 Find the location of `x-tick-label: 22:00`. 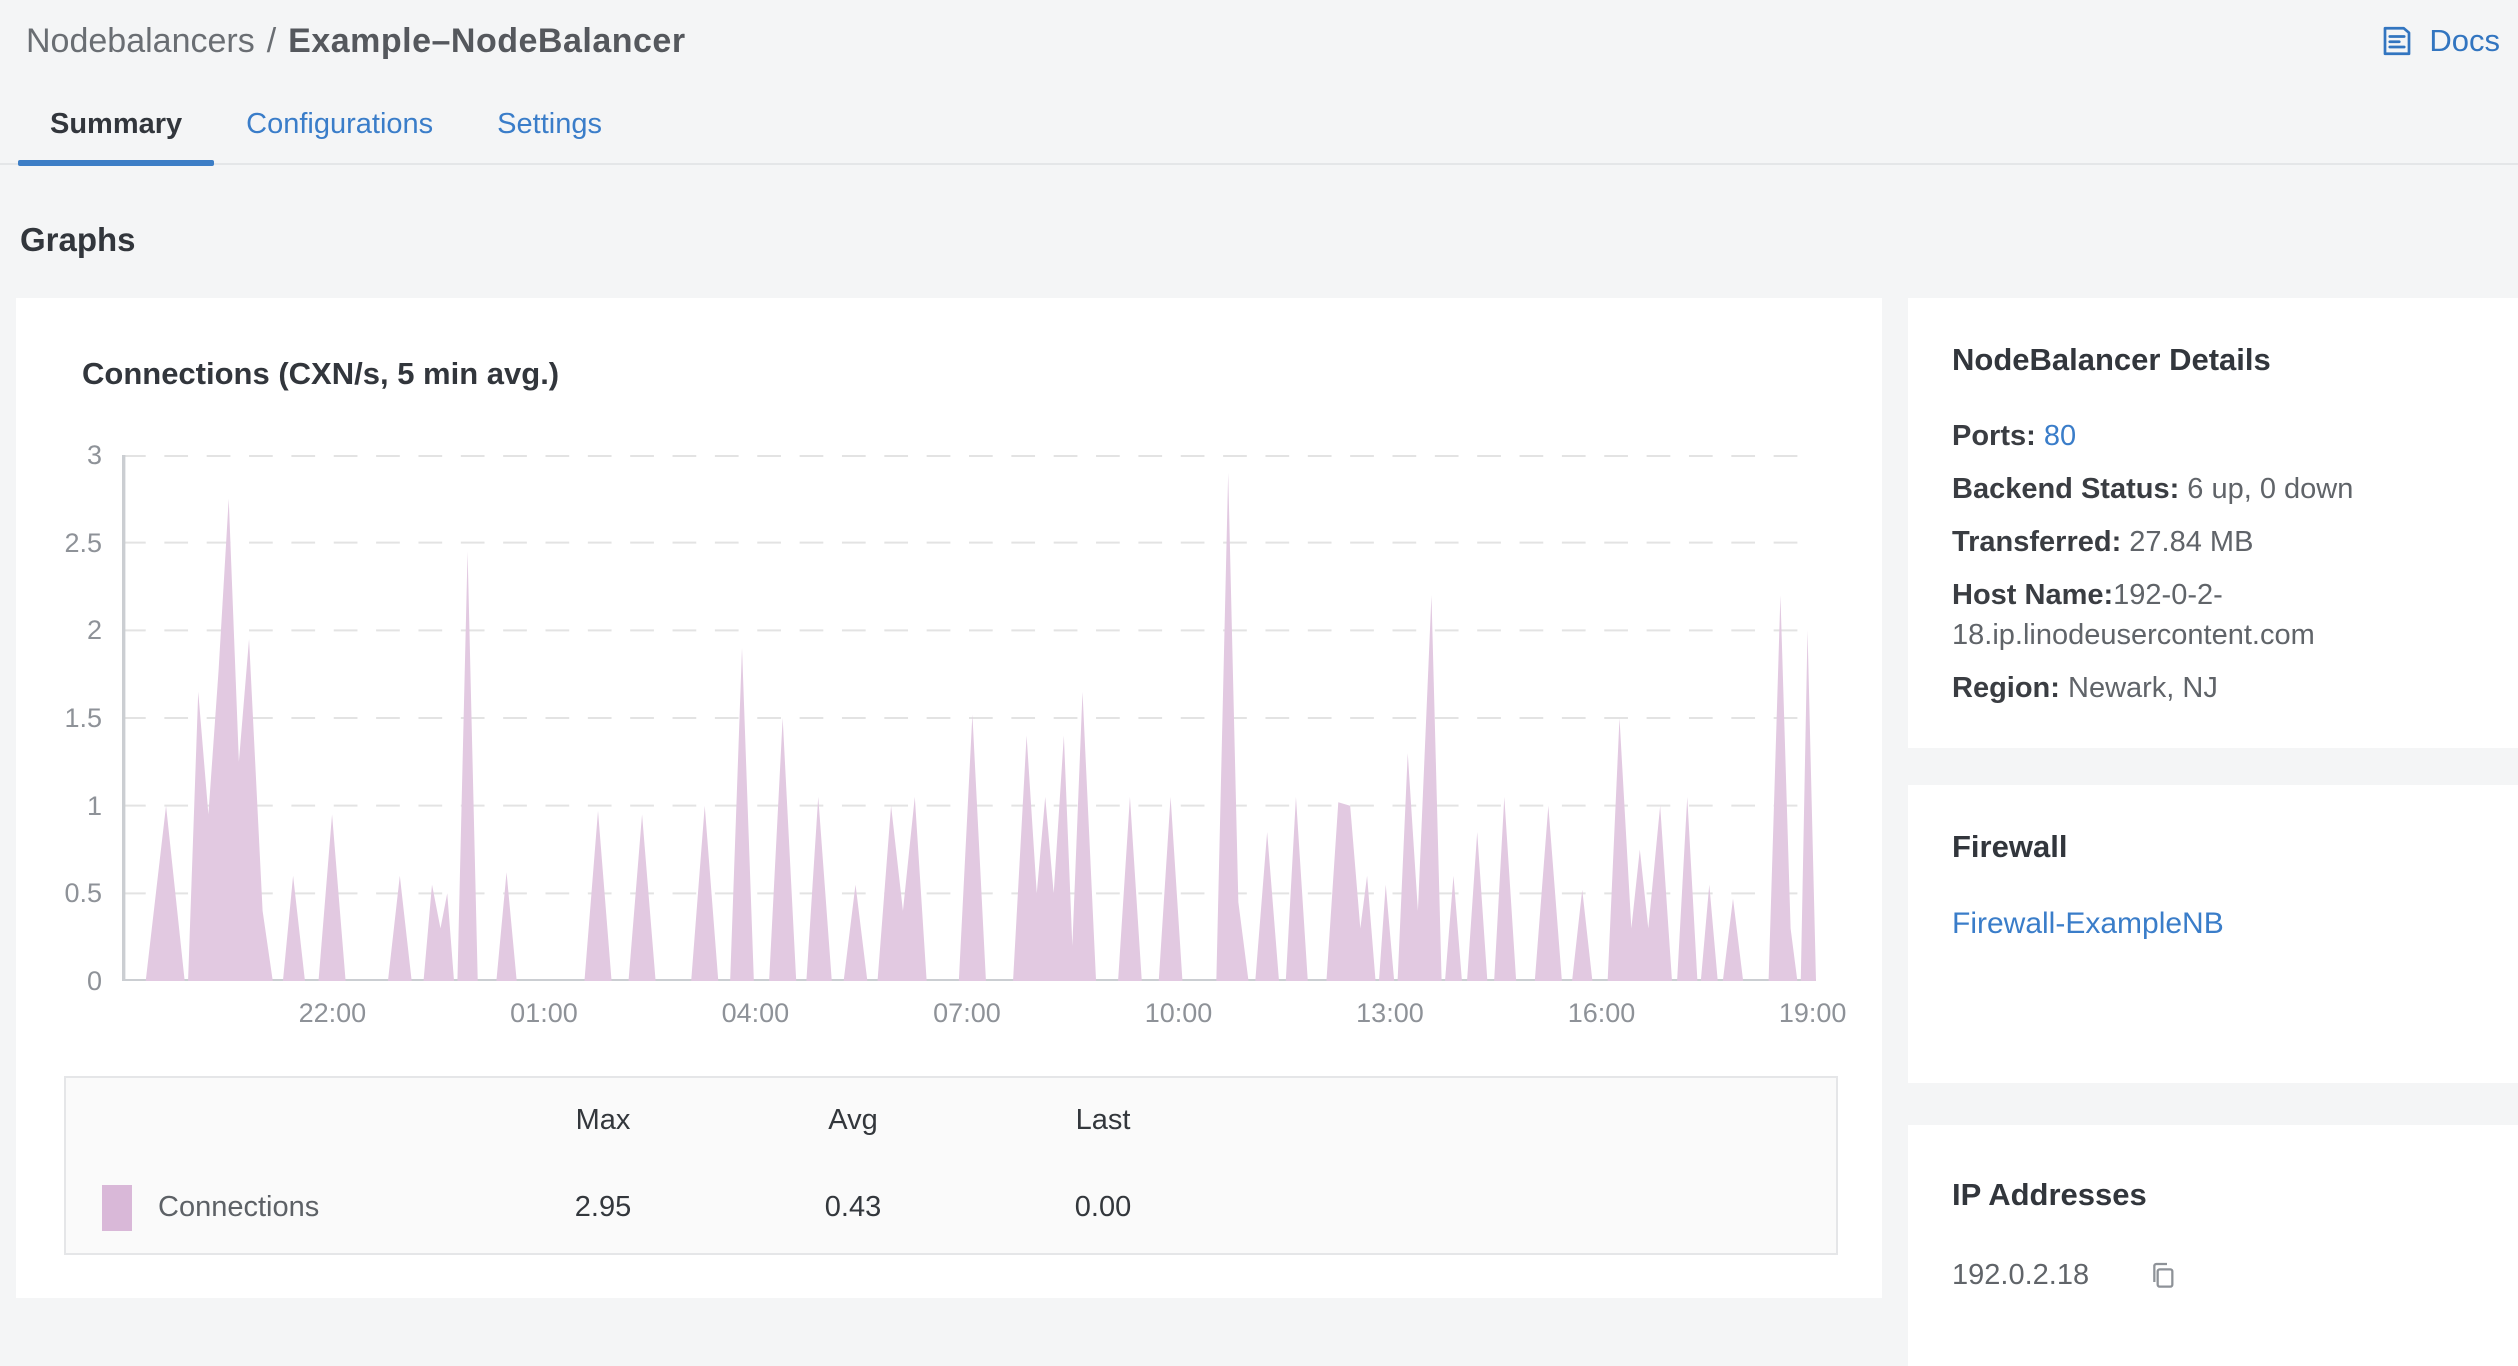

x-tick-label: 22:00 is located at coordinates (332, 1013).